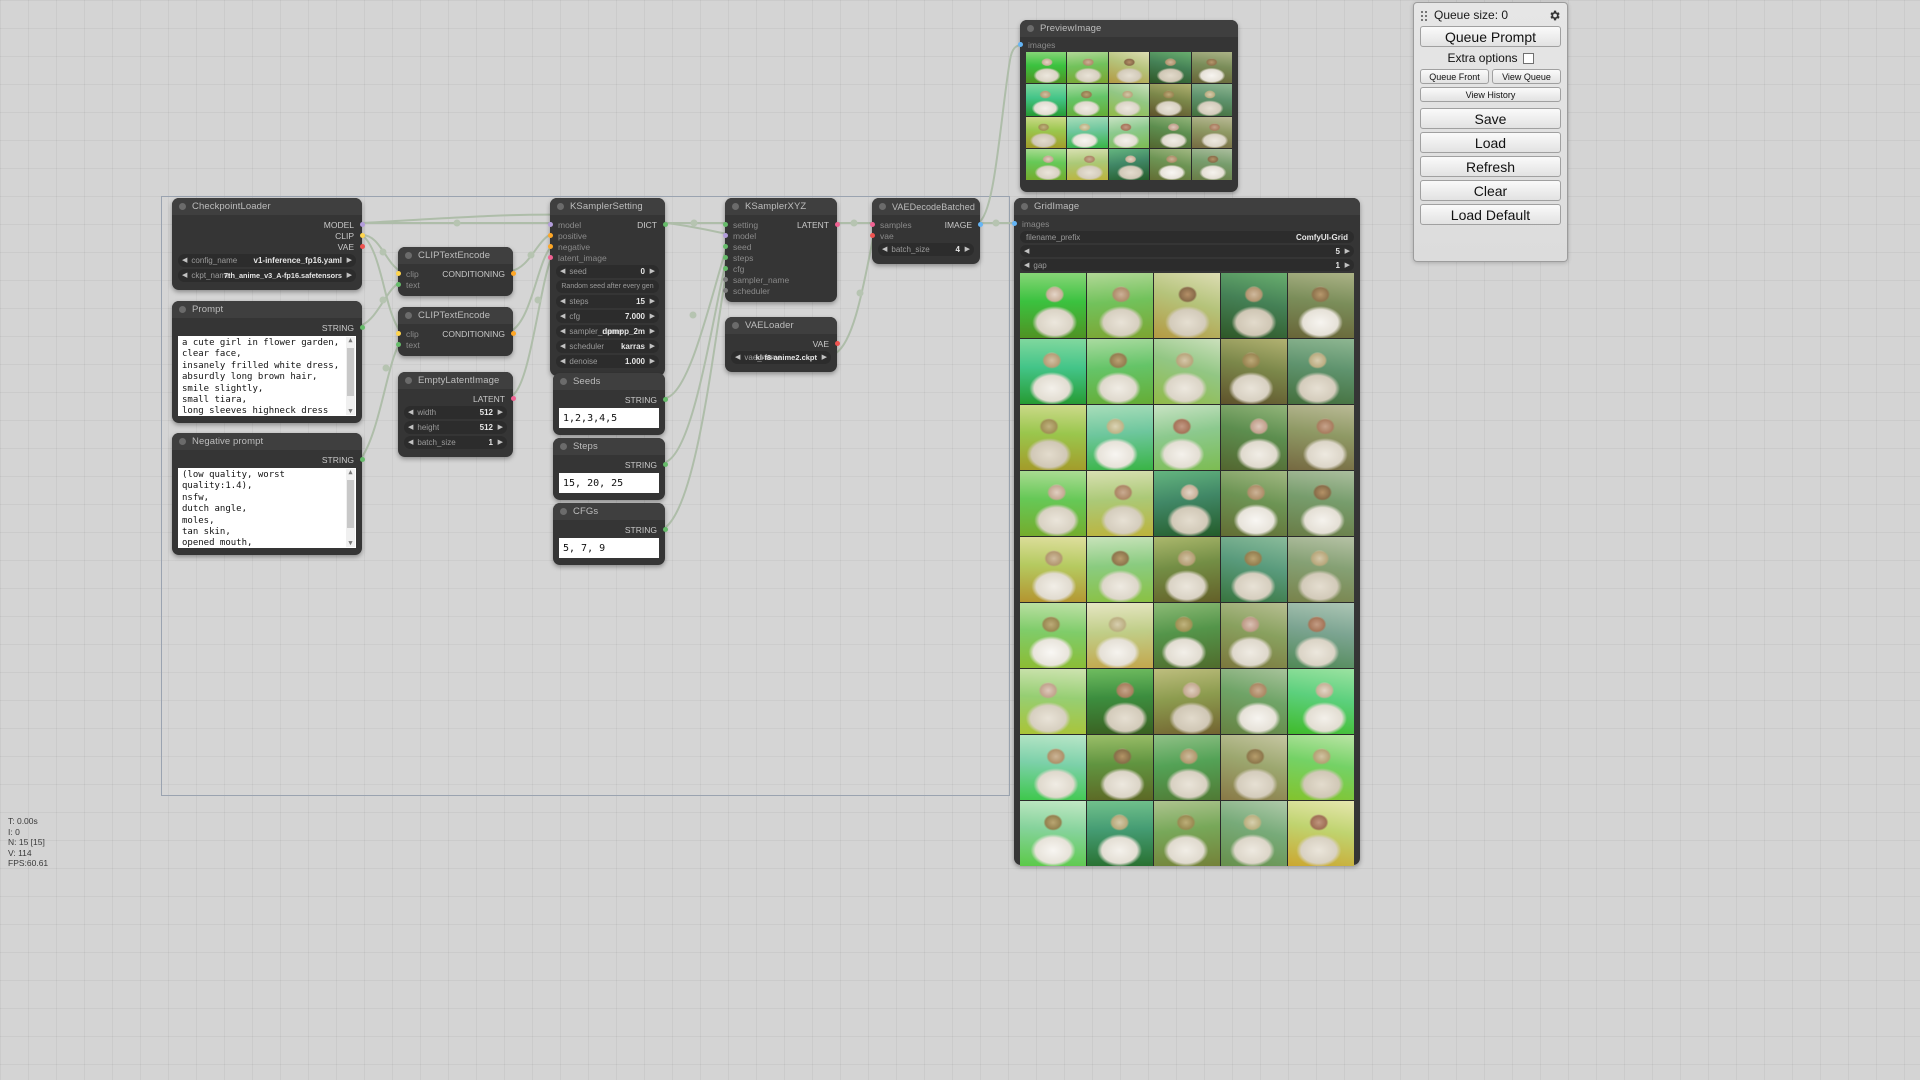 The width and height of the screenshot is (1920, 1080). I want to click on node-cfgs: CFGs STRING 5, 7, 9, so click(610, 534).